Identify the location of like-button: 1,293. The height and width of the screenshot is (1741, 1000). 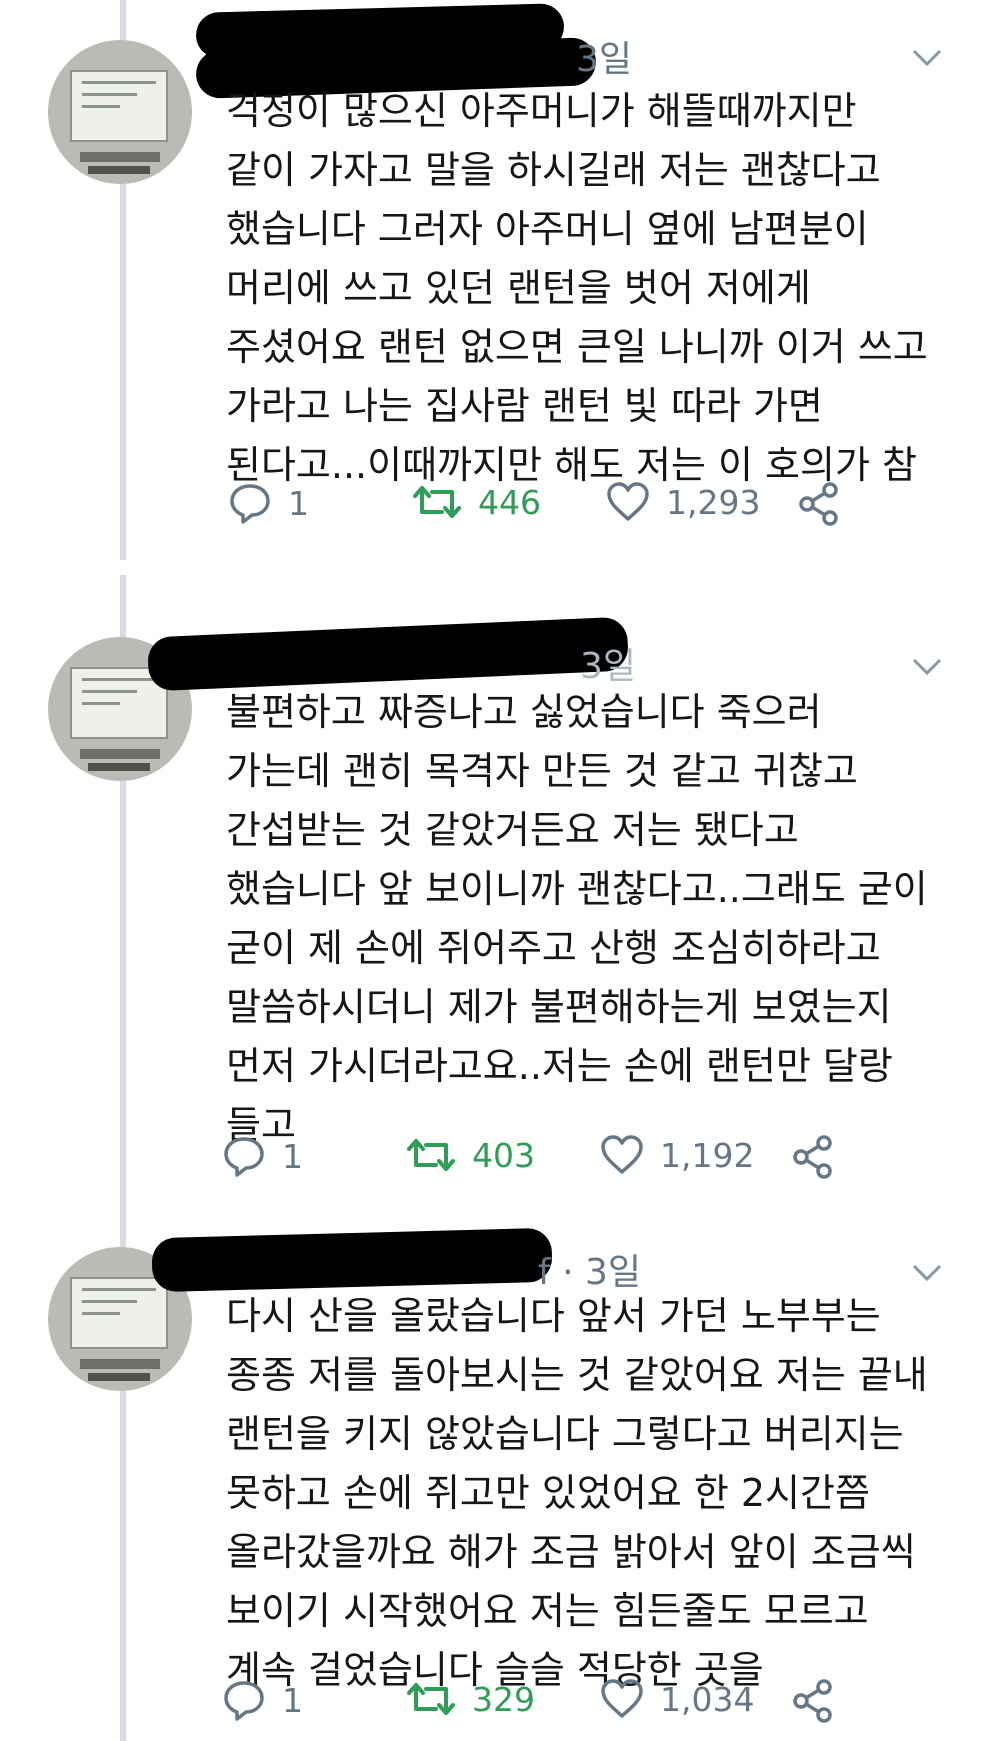
(683, 502).